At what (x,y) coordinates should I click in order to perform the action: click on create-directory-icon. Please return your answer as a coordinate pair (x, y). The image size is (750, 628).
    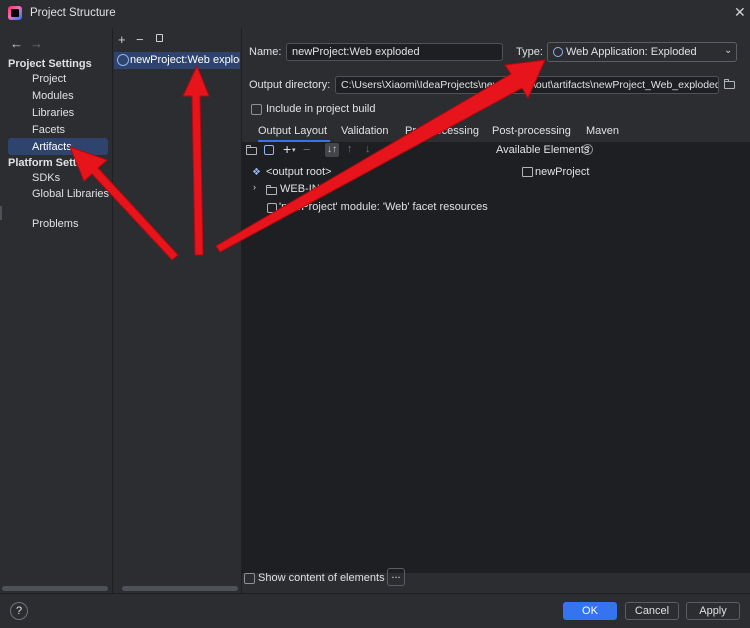
    Looking at the image, I should click on (252, 150).